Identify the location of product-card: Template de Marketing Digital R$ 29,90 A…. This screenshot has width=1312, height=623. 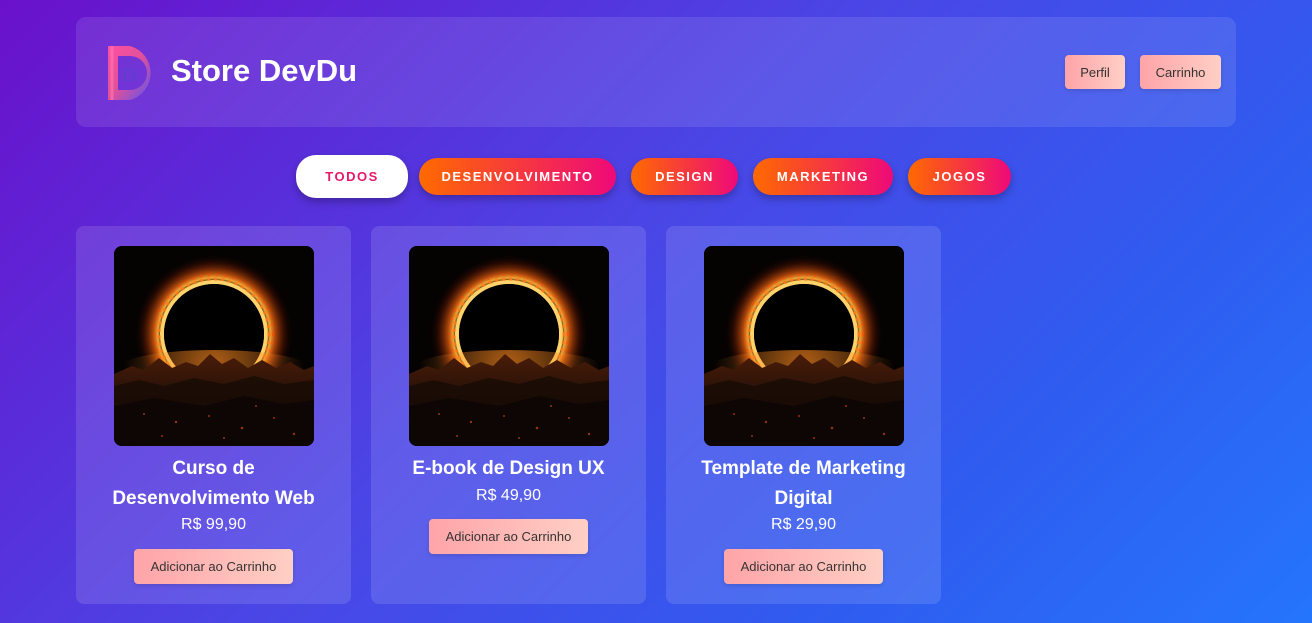
(803, 415).